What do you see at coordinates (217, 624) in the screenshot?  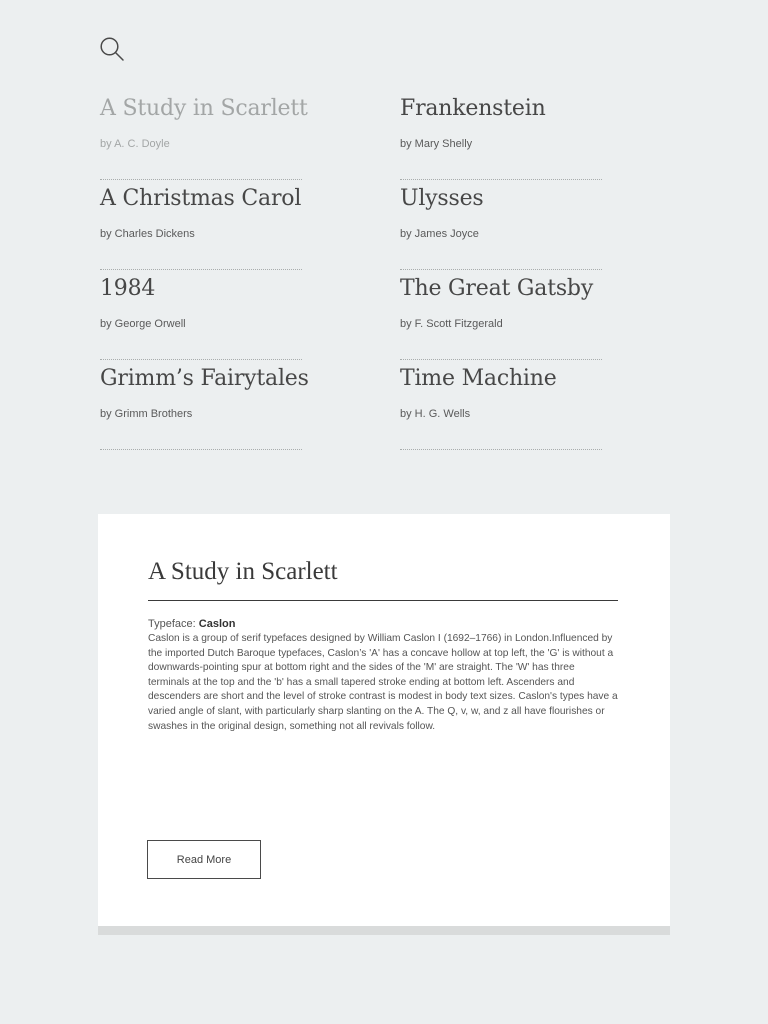 I see `typeface-name: Caslon` at bounding box center [217, 624].